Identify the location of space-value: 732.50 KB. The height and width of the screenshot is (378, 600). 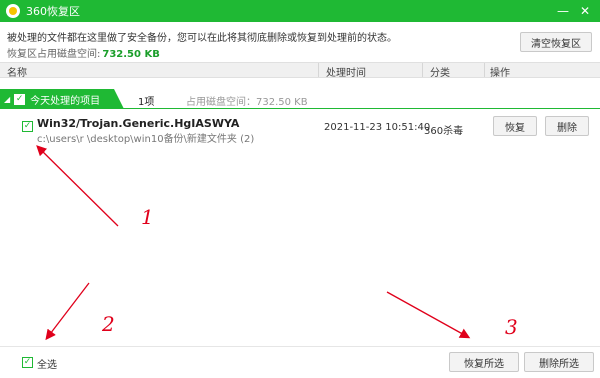
(131, 54).